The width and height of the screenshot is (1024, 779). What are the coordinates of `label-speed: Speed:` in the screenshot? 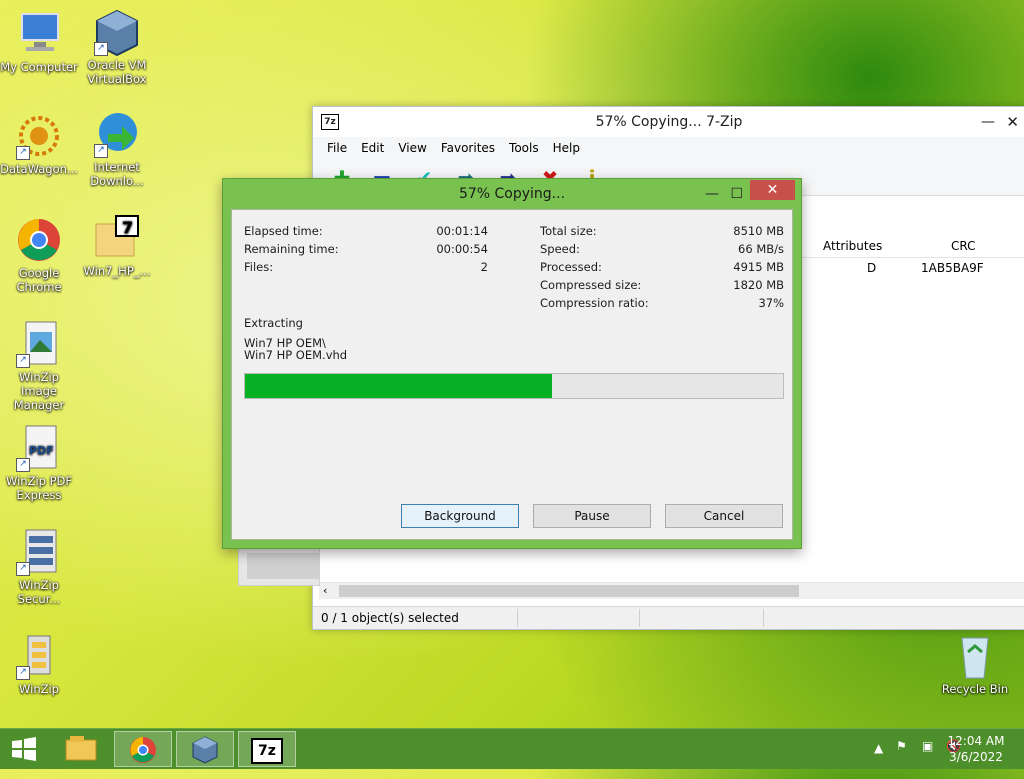 It's located at (560, 249).